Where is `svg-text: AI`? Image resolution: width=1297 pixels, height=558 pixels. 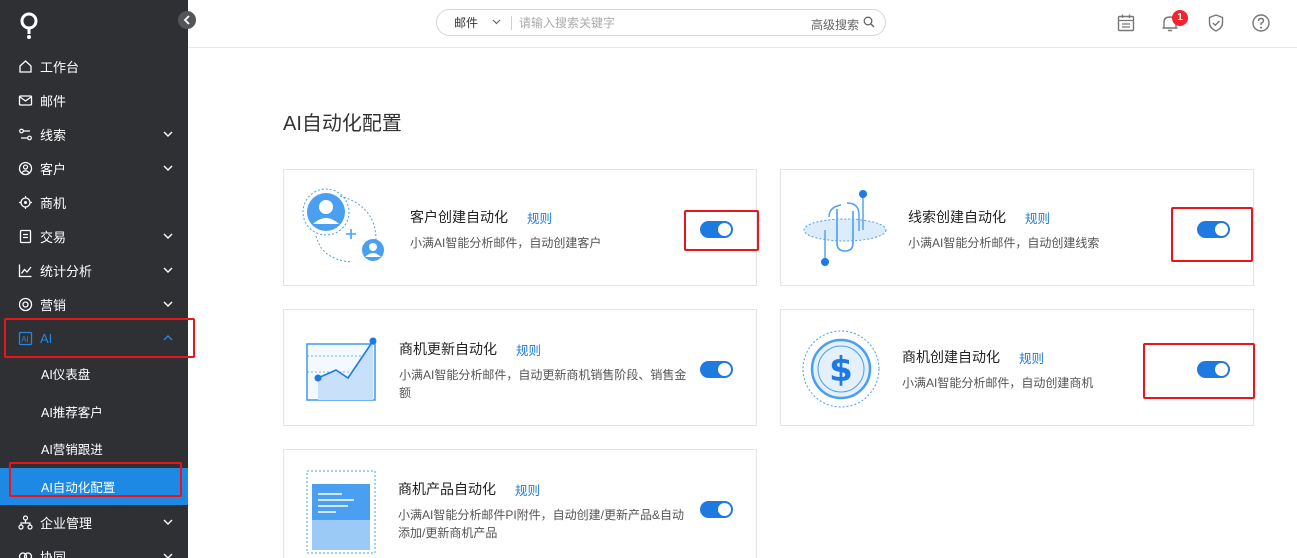 svg-text: AI is located at coordinates (25, 339).